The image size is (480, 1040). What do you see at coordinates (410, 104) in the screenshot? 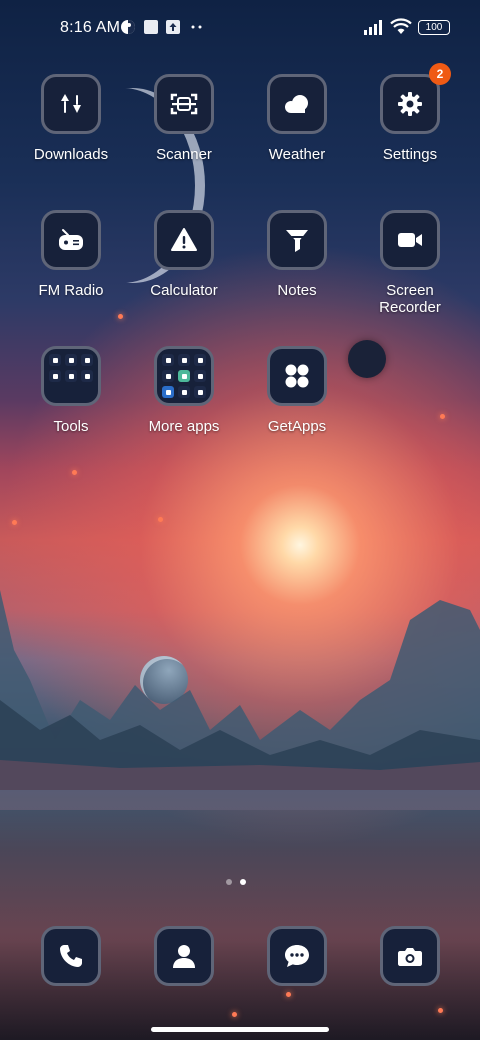
I see `gear-icon` at bounding box center [410, 104].